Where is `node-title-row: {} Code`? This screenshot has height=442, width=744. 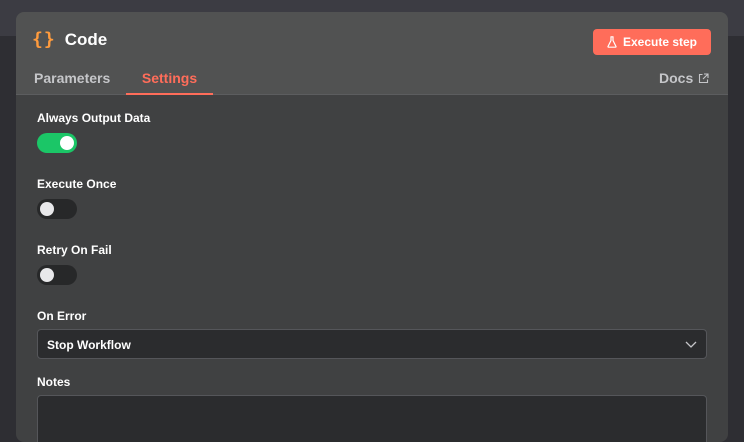
node-title-row: {} Code is located at coordinates (69, 40).